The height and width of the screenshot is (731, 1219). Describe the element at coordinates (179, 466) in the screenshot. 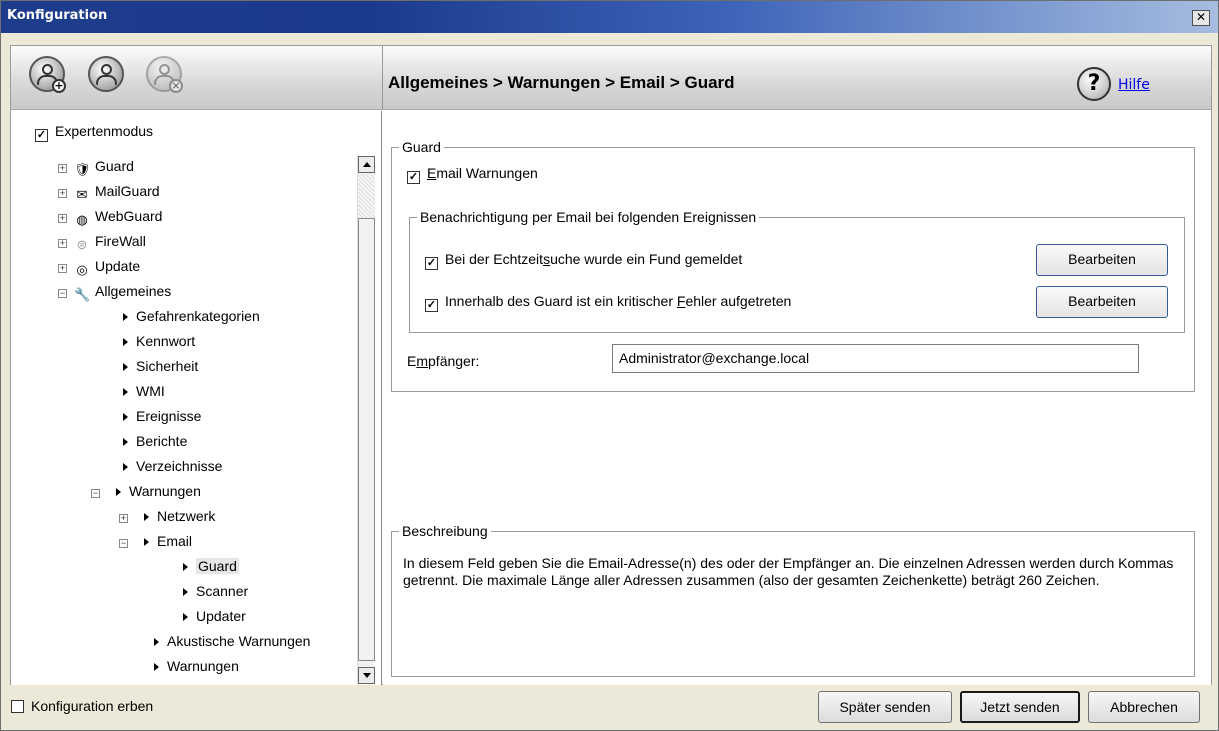

I see `tree-item-label: Verzeichnisse` at that location.